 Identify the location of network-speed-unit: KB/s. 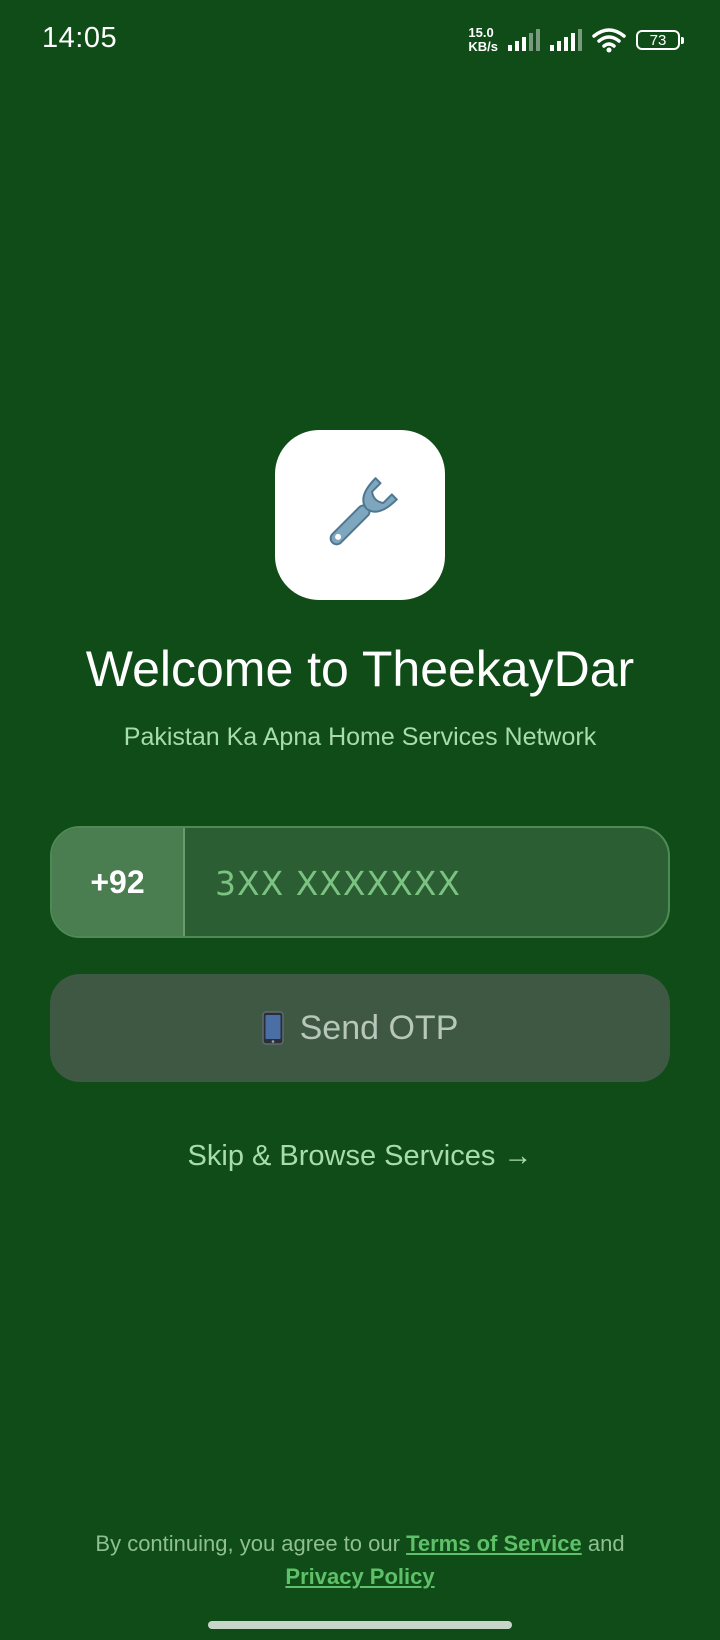
(483, 46).